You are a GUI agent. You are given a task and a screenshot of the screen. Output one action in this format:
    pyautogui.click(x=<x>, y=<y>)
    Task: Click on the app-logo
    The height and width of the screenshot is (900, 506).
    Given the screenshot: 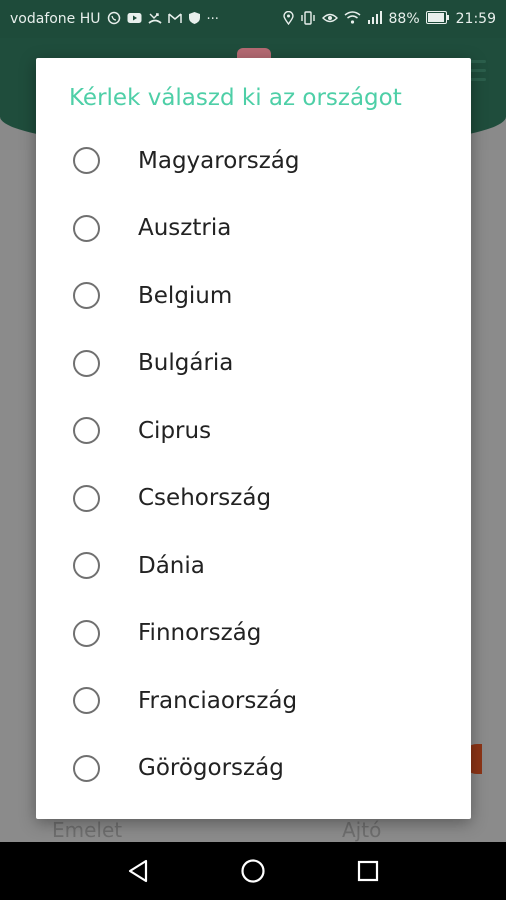 What is the action you would take?
    pyautogui.click(x=254, y=53)
    